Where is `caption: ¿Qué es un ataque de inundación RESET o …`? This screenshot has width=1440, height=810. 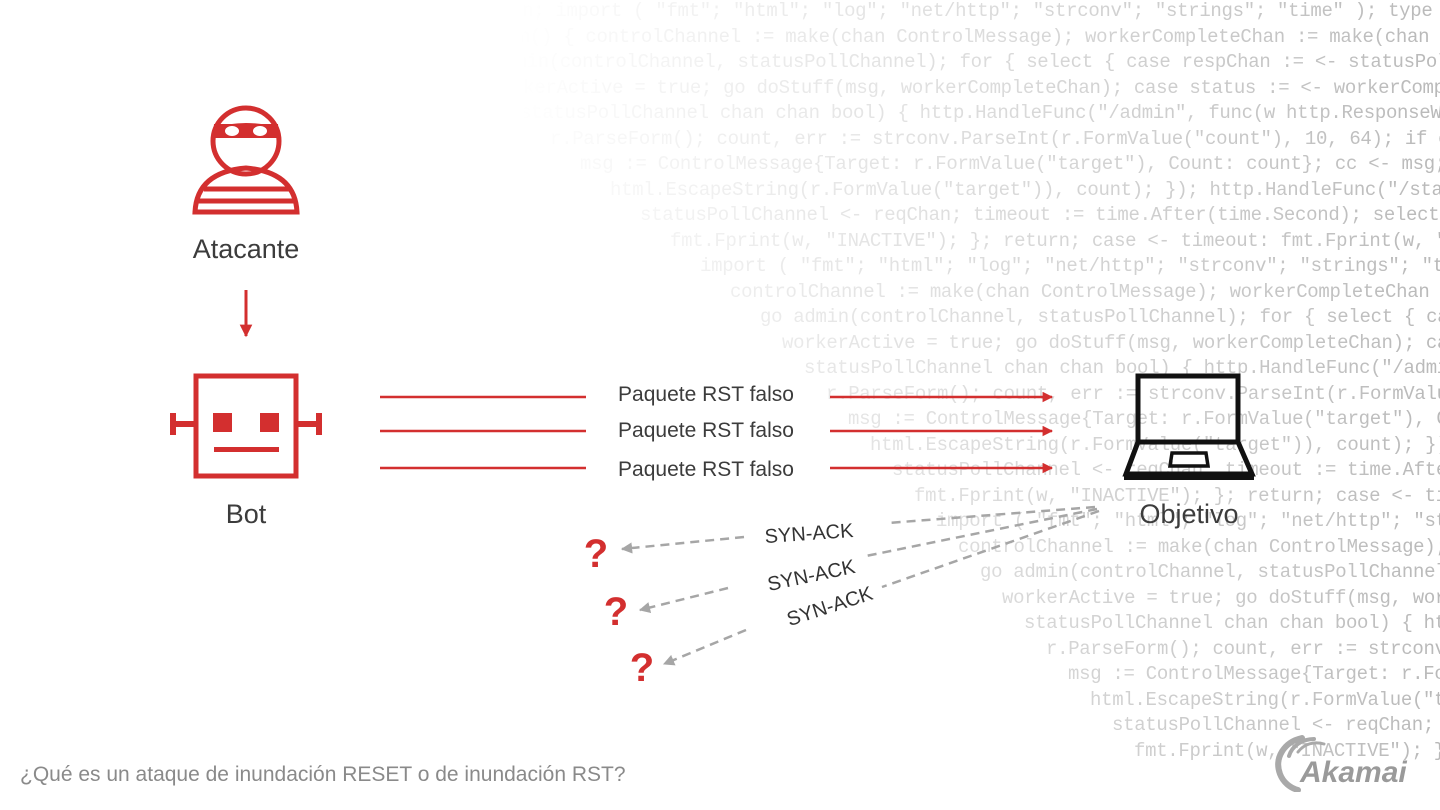
caption: ¿Qué es un ataque de inundación RESET o … is located at coordinates (323, 774).